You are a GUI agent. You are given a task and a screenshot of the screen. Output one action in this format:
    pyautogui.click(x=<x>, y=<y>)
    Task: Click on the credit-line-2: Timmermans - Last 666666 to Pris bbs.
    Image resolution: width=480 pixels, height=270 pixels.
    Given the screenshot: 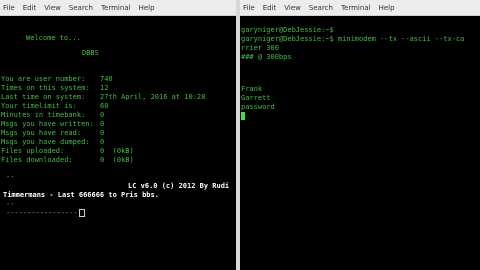 What is the action you would take?
    pyautogui.click(x=81, y=195)
    